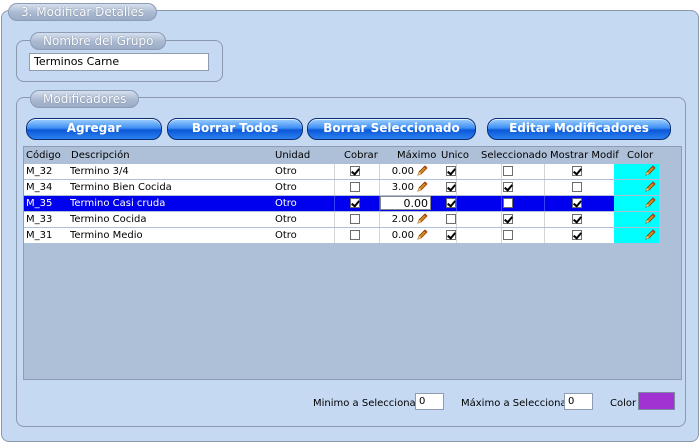 The width and height of the screenshot is (700, 444). I want to click on col-selected: Seleccionado, so click(514, 156).